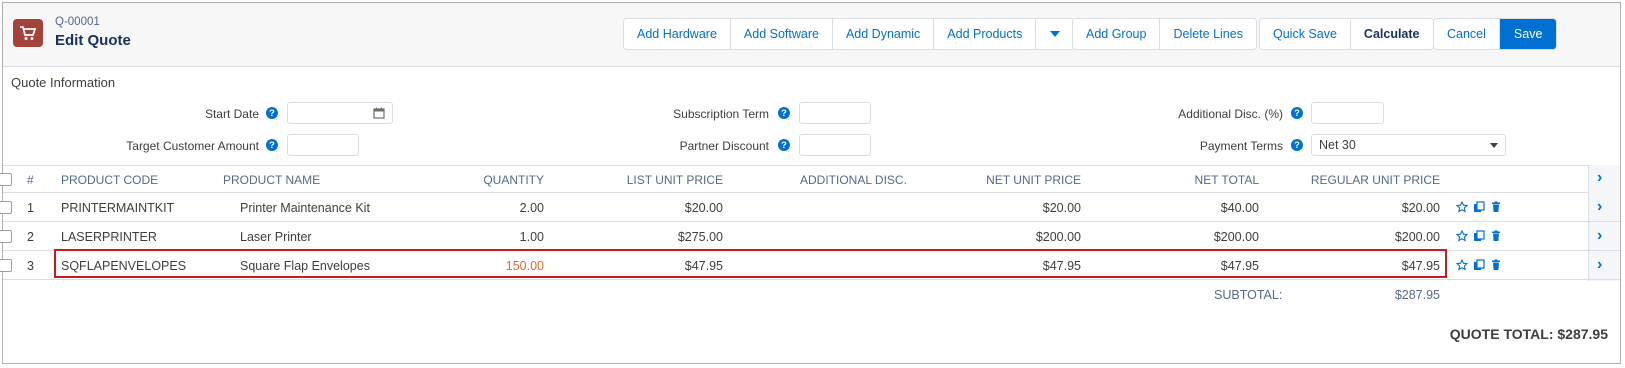  What do you see at coordinates (231, 114) in the screenshot?
I see `start-date-label: Start Date` at bounding box center [231, 114].